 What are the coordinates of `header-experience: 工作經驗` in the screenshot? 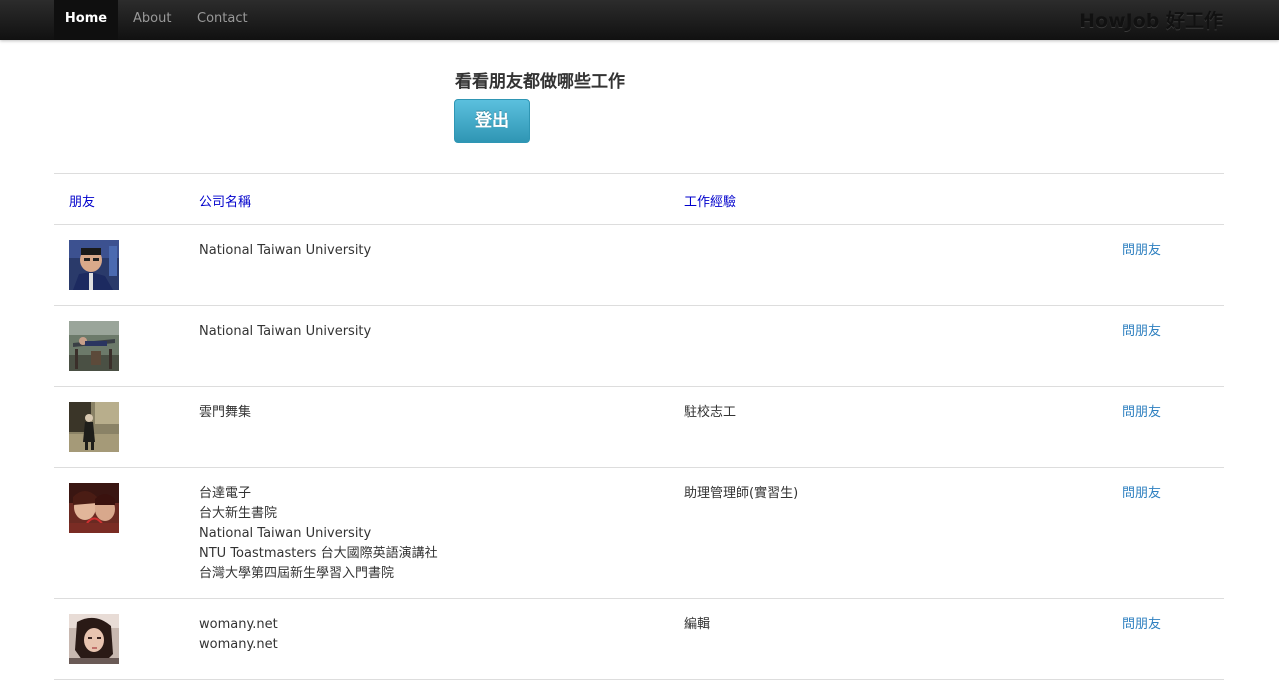 It's located at (710, 200).